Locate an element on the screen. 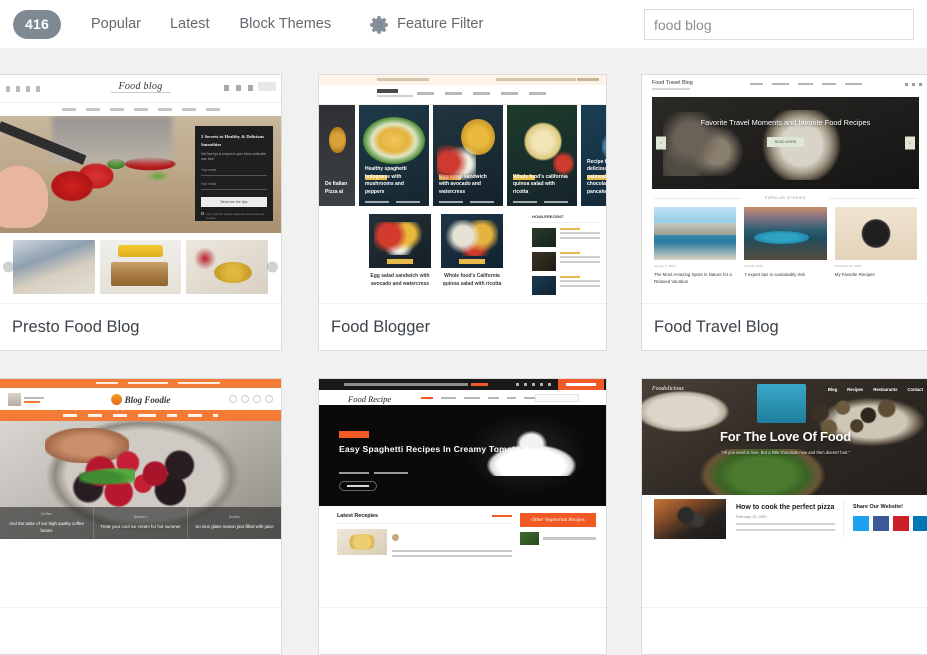 Image resolution: width=927 pixels, height=655 pixels. avatar is located at coordinates (395, 538).